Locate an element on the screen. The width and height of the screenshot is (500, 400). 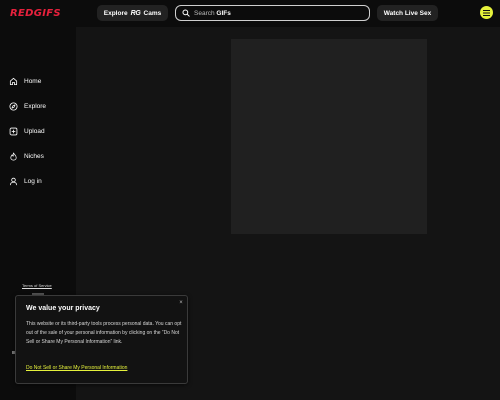
upload-icon is located at coordinates (13, 131).